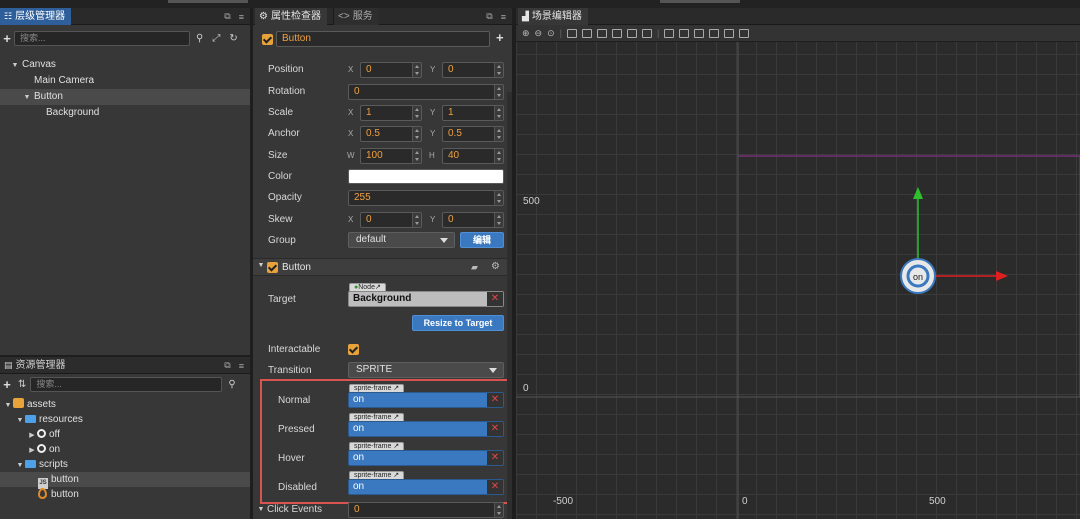 This screenshot has width=1080, height=519. What do you see at coordinates (391, 113) in the screenshot?
I see `scale-x-input: 1` at bounding box center [391, 113].